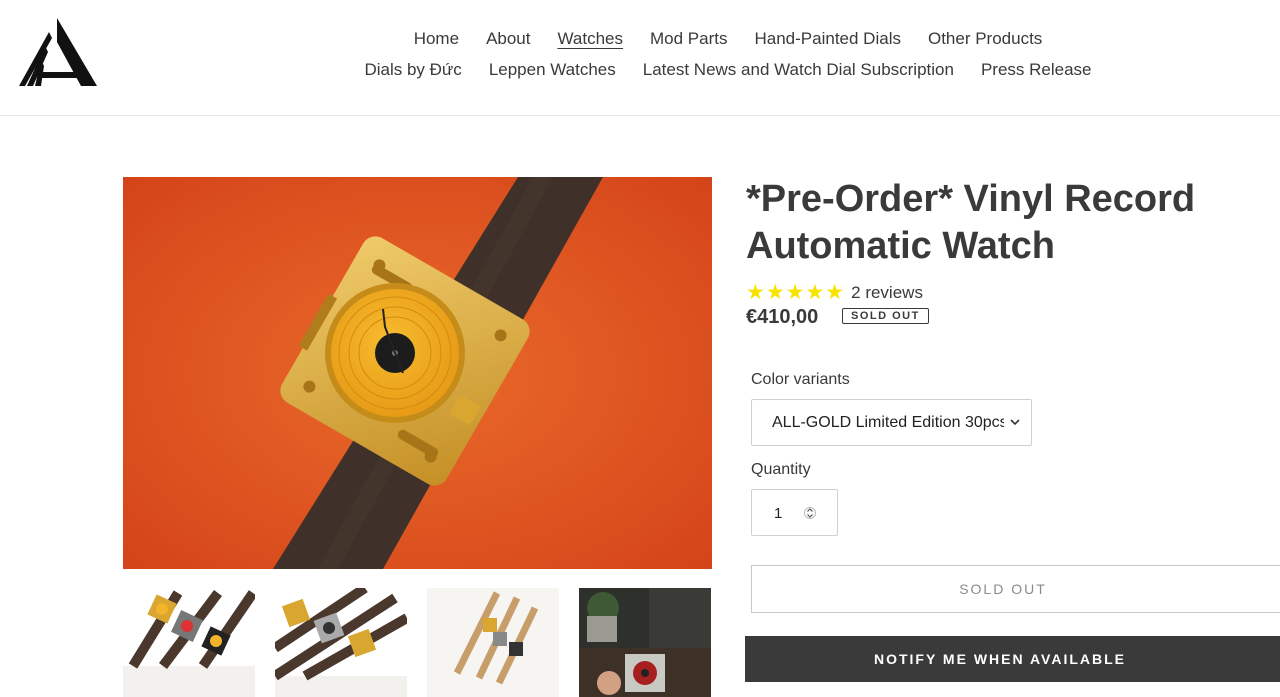 This screenshot has width=1280, height=697. What do you see at coordinates (436, 39) in the screenshot?
I see `nav-home: Home` at bounding box center [436, 39].